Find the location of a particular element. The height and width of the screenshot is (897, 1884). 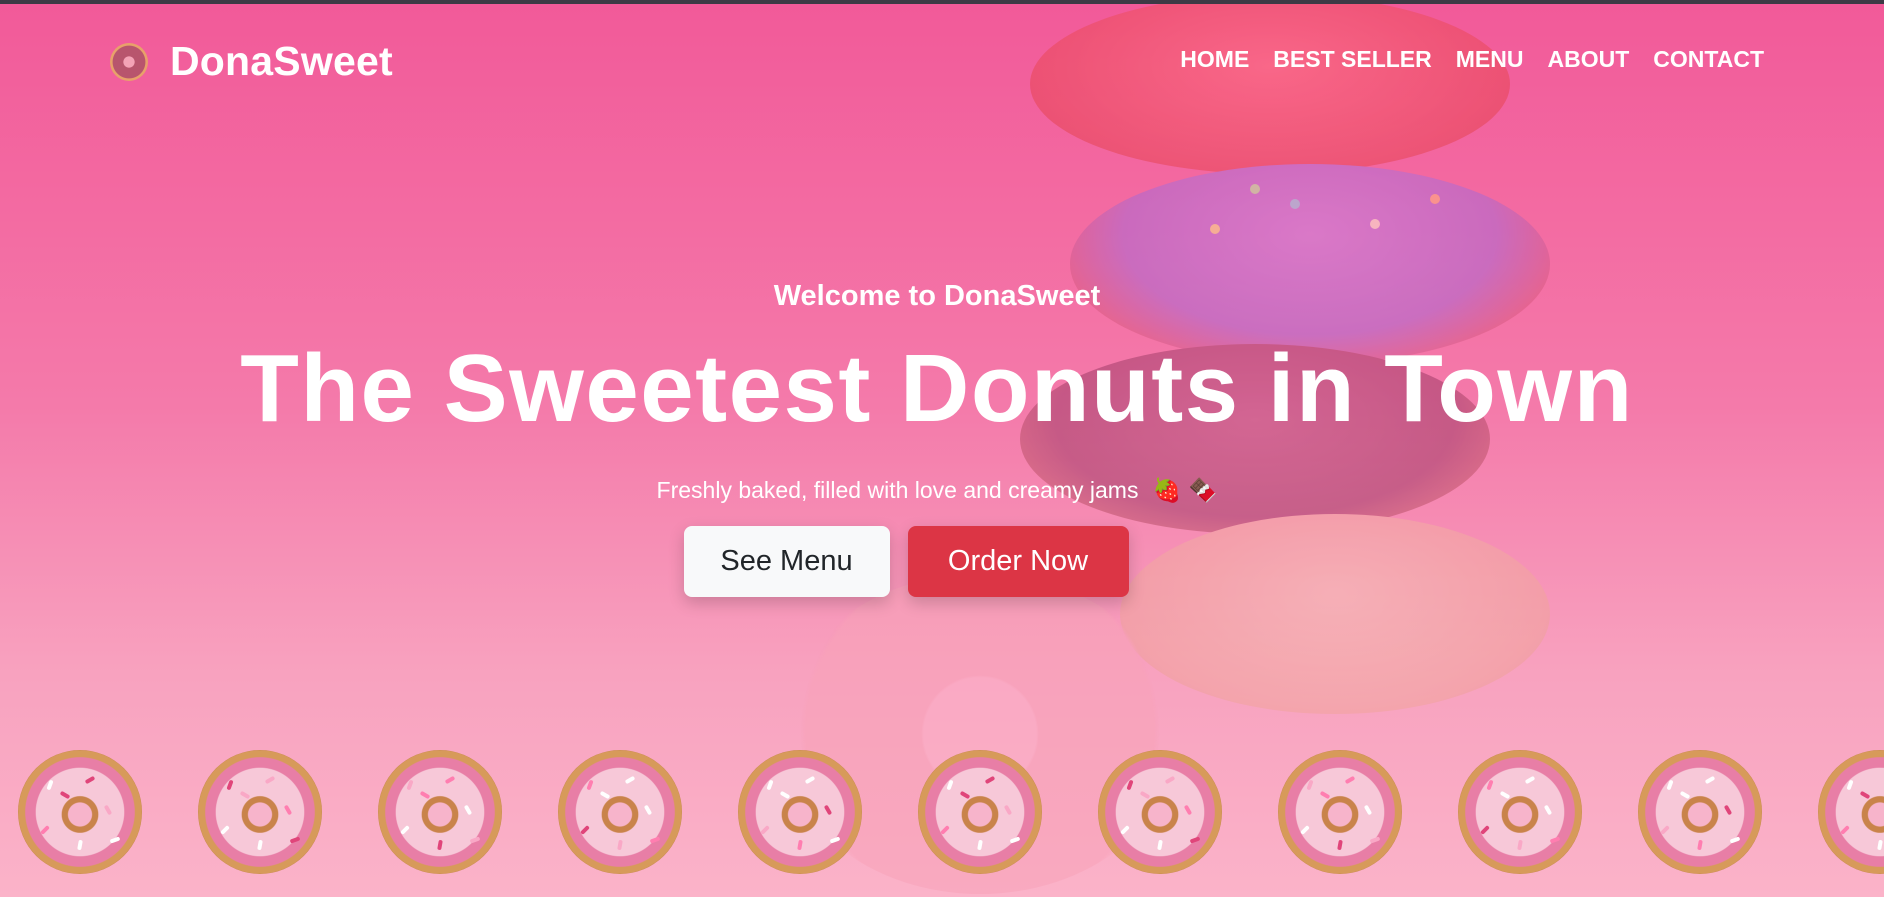

nav-item-about: ABOUT is located at coordinates (1588, 59).